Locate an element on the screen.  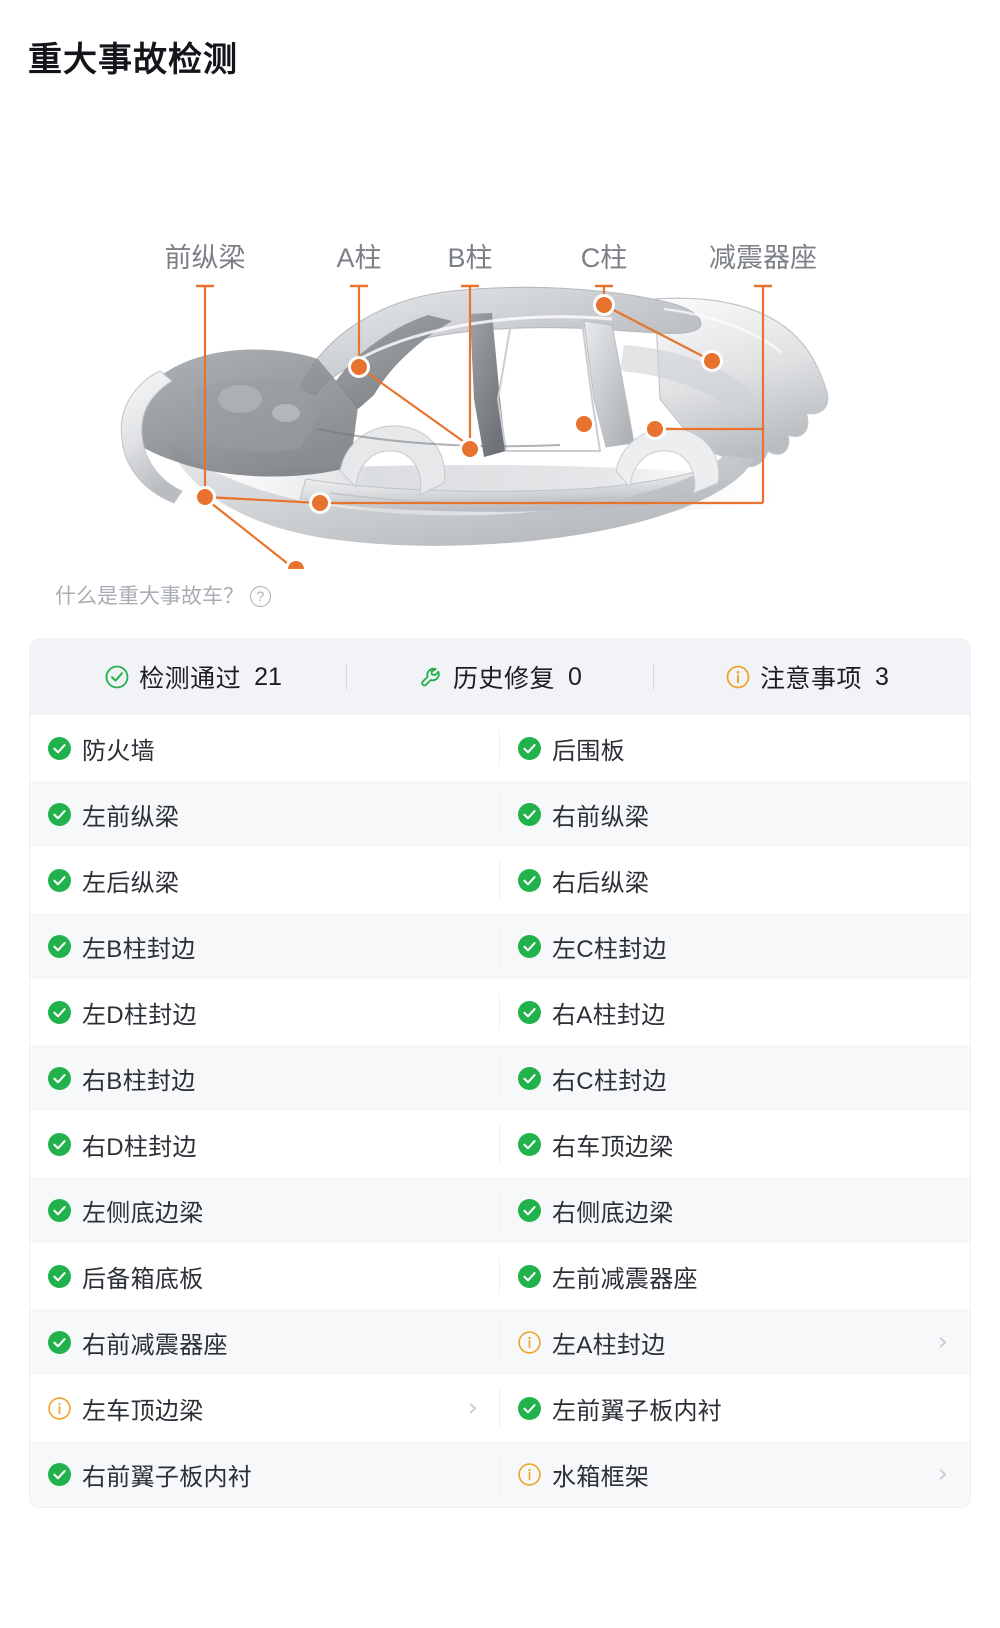
summary-item-repaired: 历史修复 0 is located at coordinates (500, 677).